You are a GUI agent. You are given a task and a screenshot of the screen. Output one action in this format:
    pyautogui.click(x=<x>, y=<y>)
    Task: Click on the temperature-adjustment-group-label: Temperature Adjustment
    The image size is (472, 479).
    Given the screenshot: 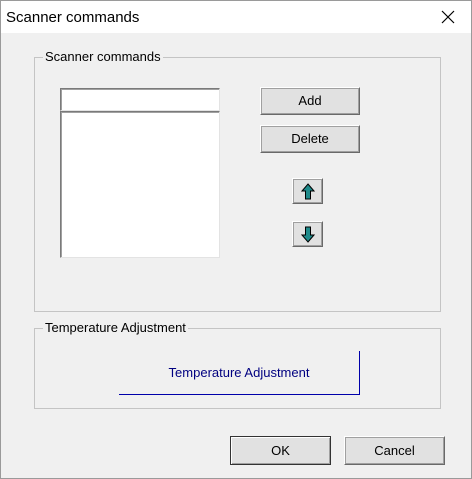 What is the action you would take?
    pyautogui.click(x=115, y=328)
    